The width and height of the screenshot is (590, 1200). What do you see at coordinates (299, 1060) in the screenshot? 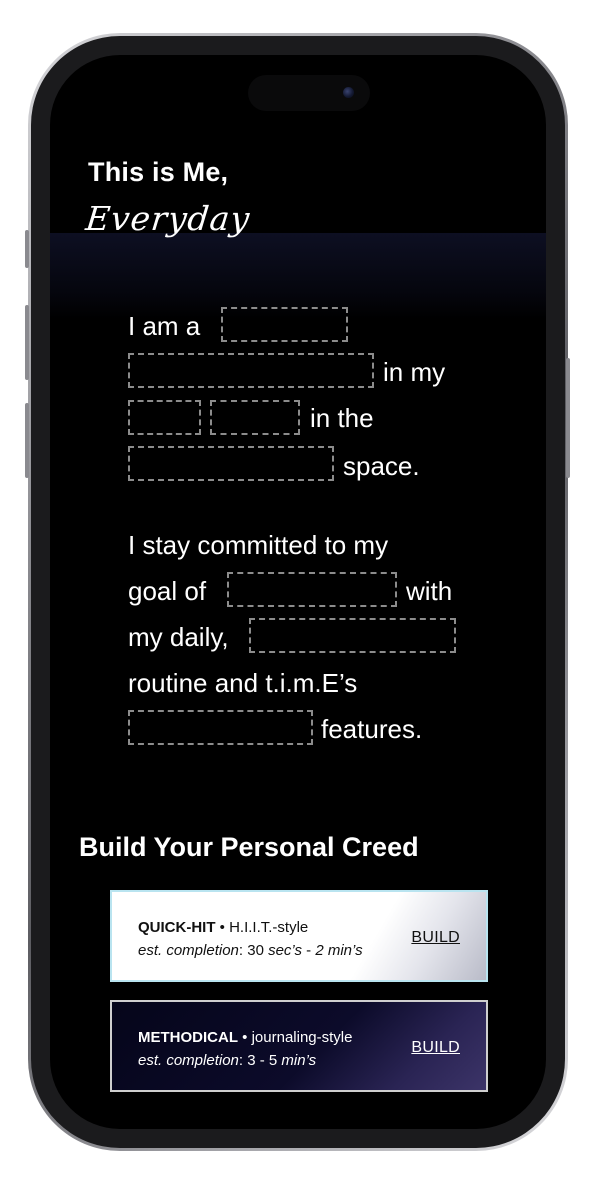
I see `estimate-unit: min’s` at bounding box center [299, 1060].